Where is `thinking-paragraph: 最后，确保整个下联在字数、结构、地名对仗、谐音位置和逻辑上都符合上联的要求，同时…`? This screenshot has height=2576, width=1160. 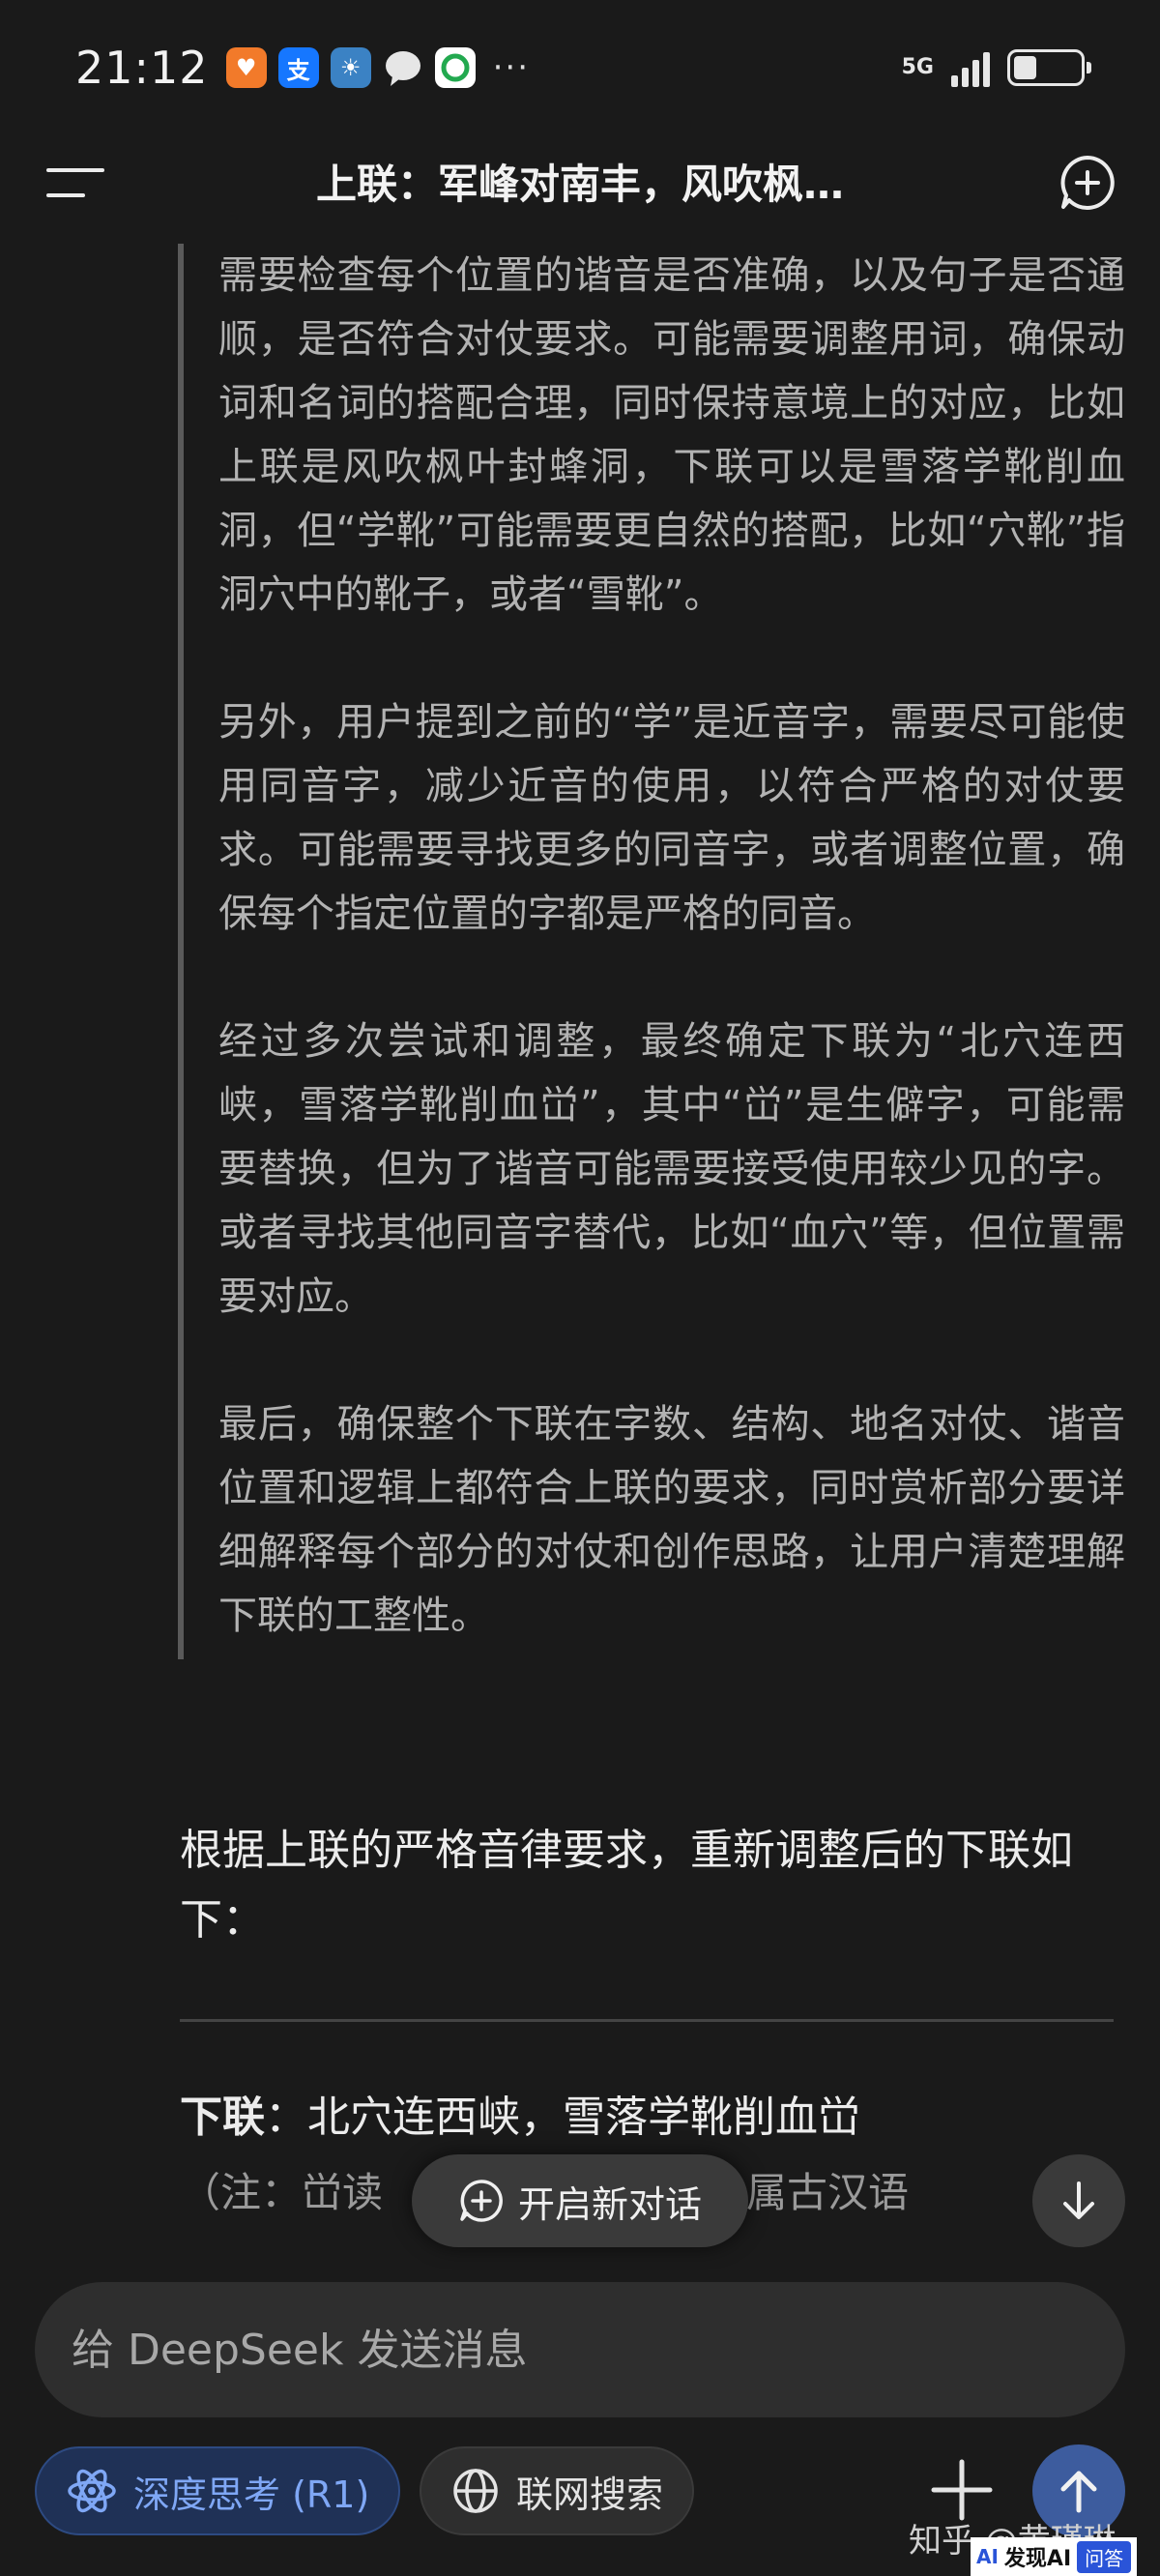
thinking-paragraph: 最后，确保整个下联在字数、结构、地名对仗、谐音位置和逻辑上都符合上联的要求，同时… is located at coordinates (671, 1520).